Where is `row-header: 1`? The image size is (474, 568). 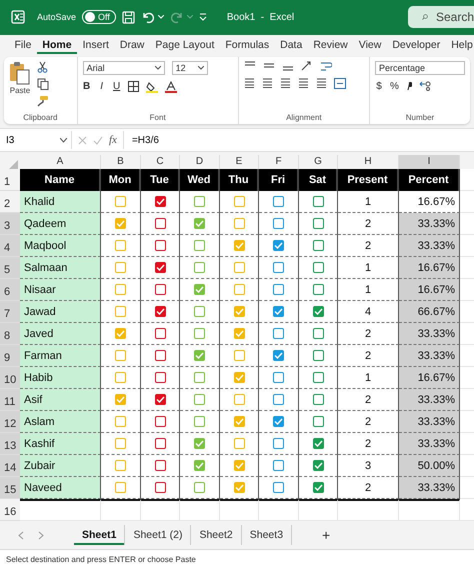 row-header: 1 is located at coordinates (10, 180).